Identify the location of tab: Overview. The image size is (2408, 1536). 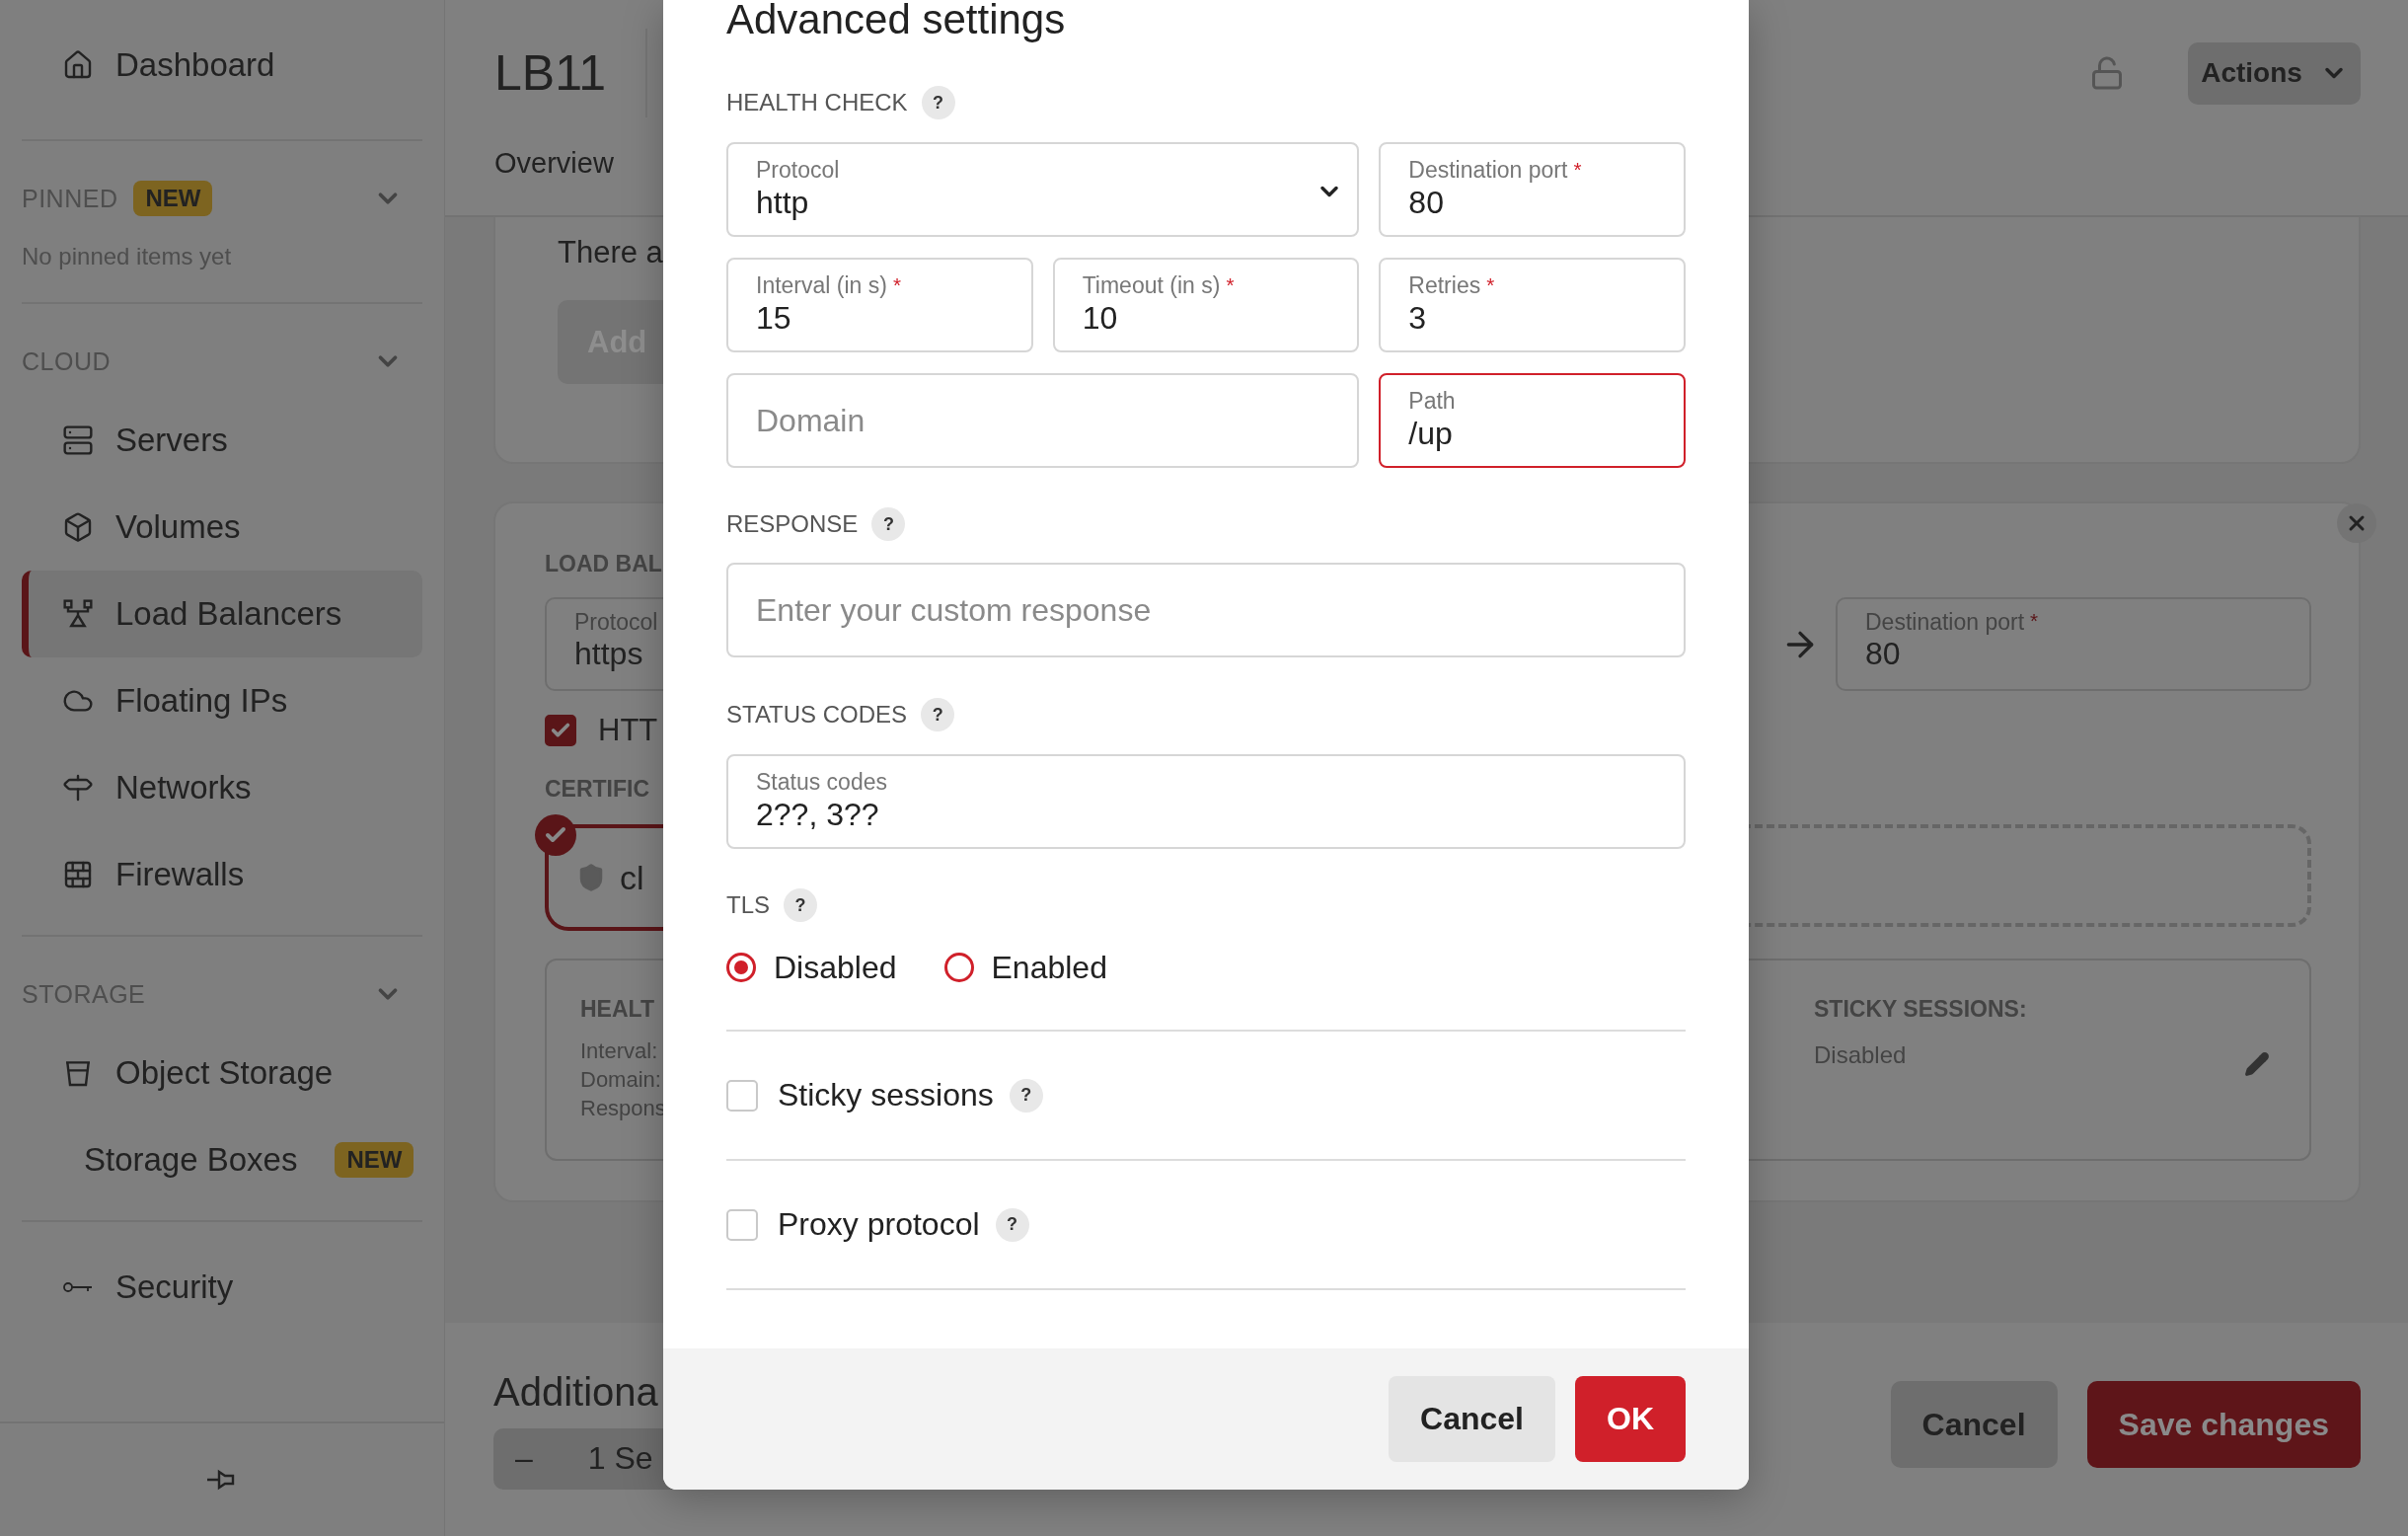
(554, 169).